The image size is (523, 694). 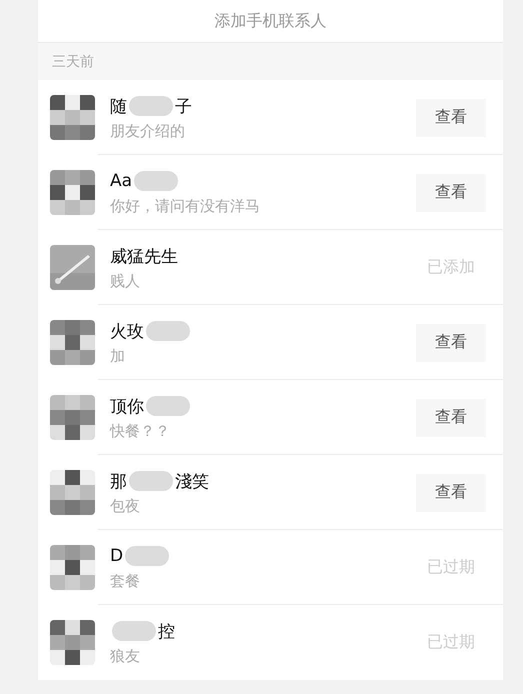 What do you see at coordinates (73, 61) in the screenshot?
I see `section-title: 三天前` at bounding box center [73, 61].